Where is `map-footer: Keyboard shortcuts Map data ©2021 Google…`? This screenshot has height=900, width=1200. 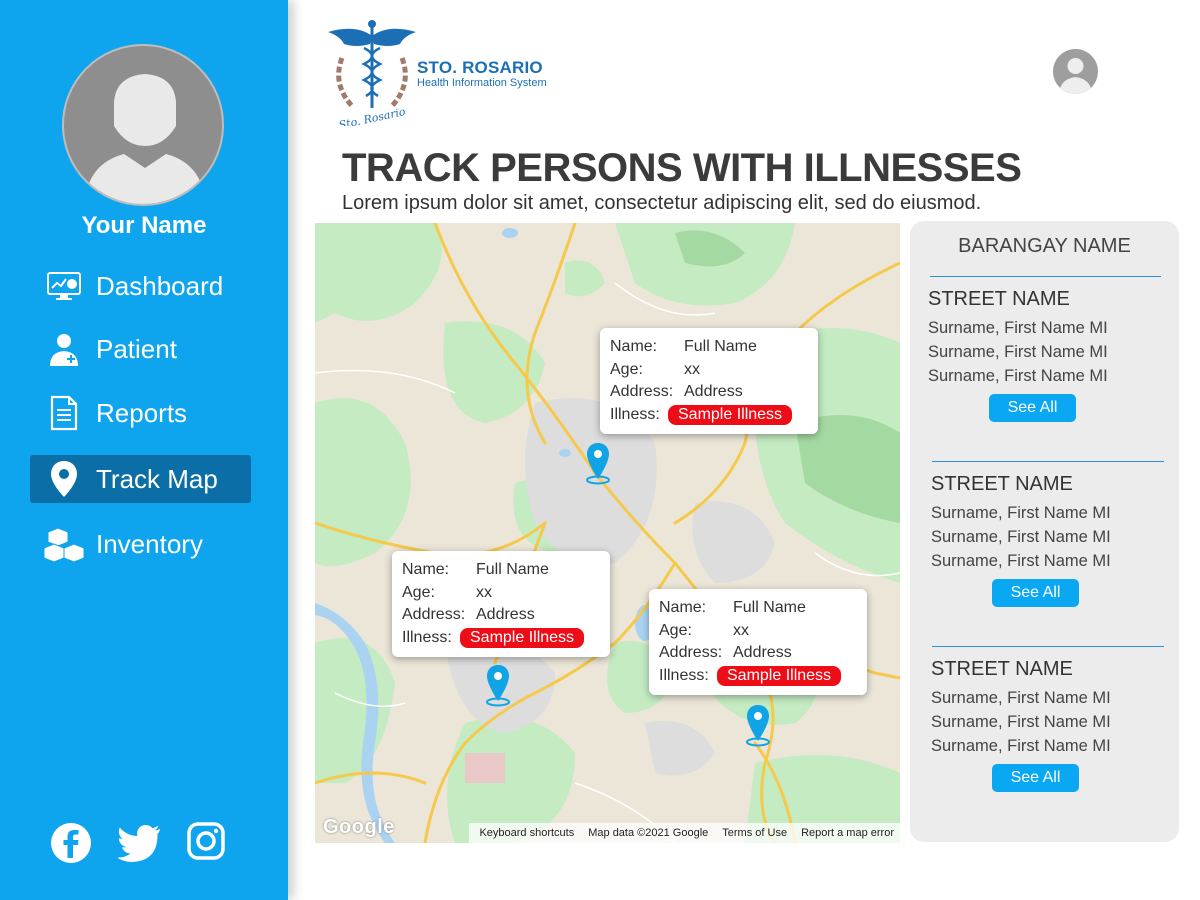 map-footer: Keyboard shortcuts Map data ©2021 Google… is located at coordinates (684, 833).